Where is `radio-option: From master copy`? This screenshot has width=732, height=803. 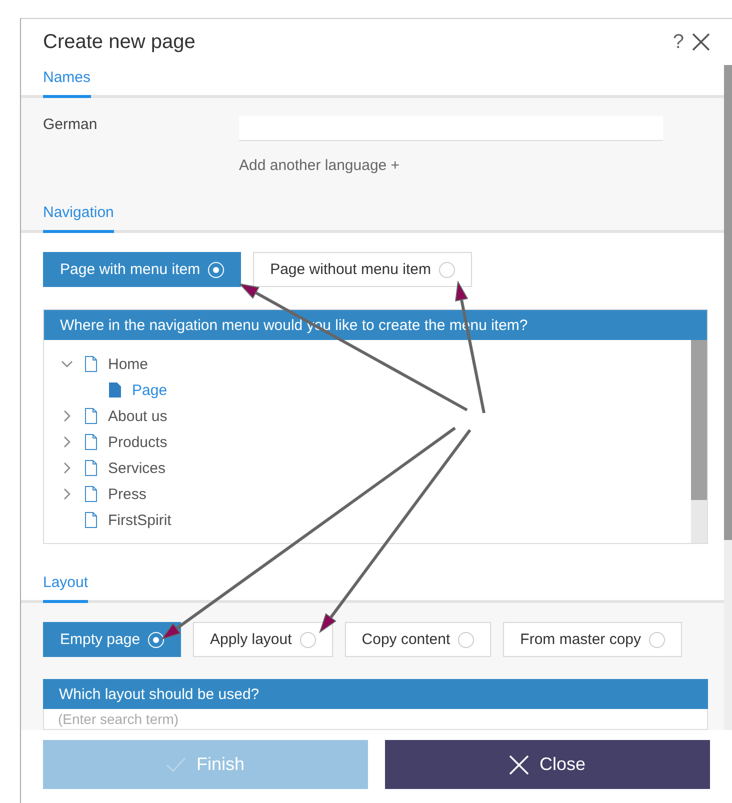
radio-option: From master copy is located at coordinates (592, 639).